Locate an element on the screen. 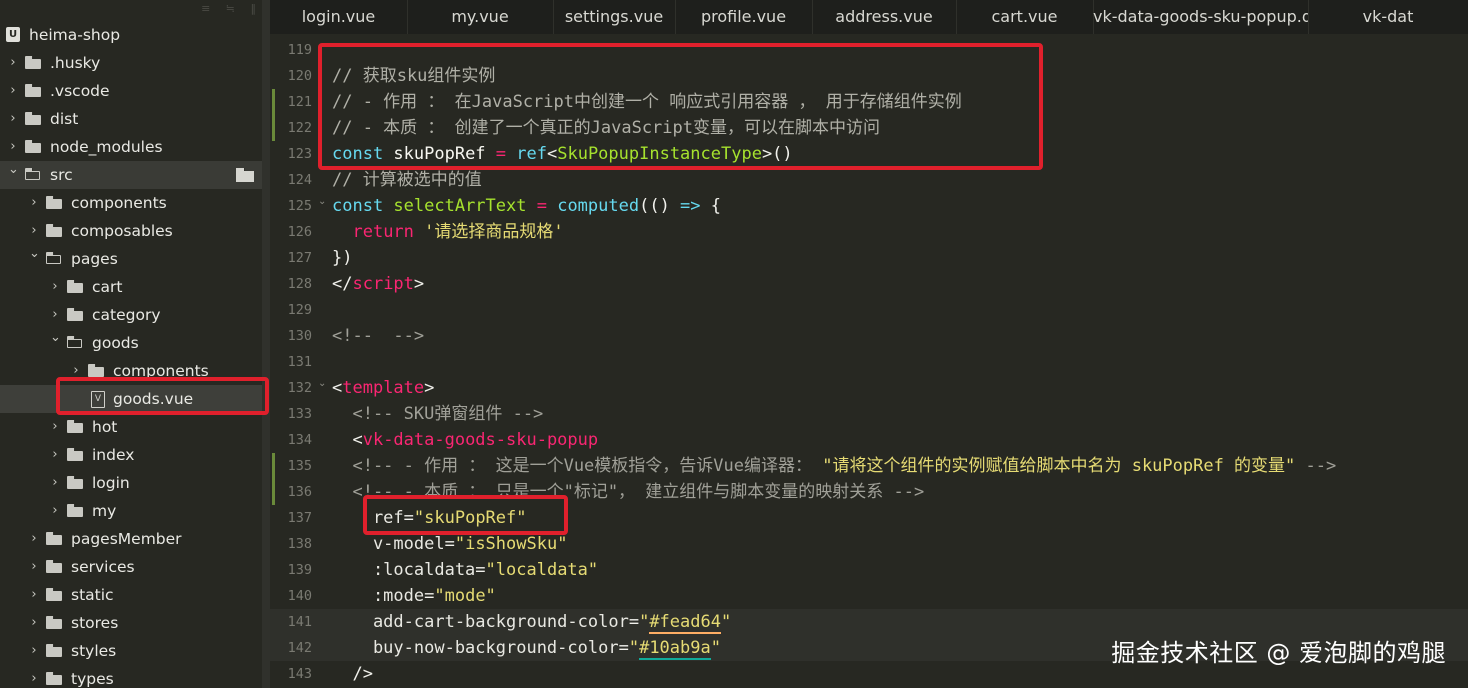  sidebar-item-hot: › hot is located at coordinates (131, 427).